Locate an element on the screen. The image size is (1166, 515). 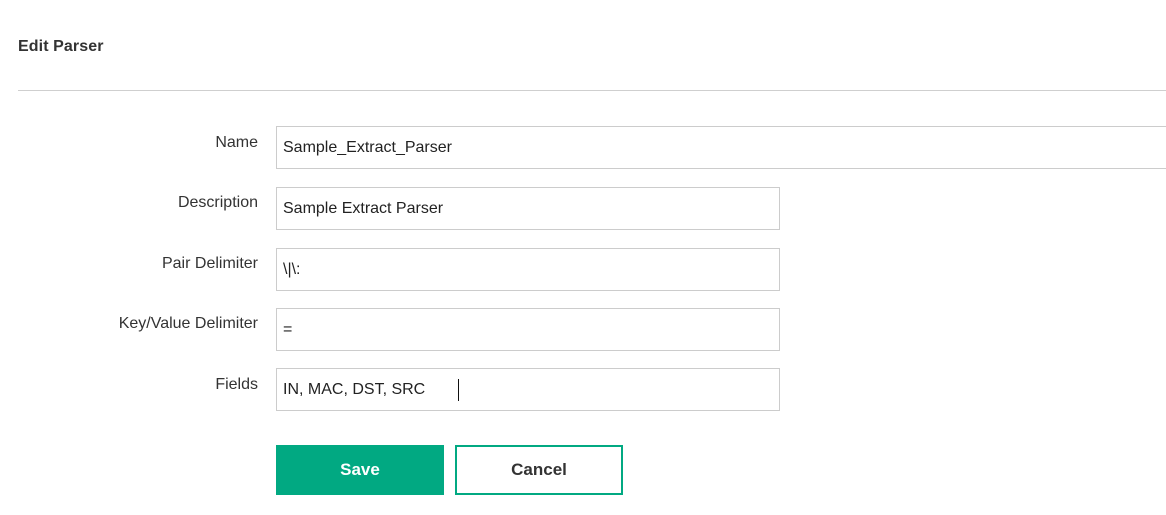
name-field is located at coordinates (721, 147).